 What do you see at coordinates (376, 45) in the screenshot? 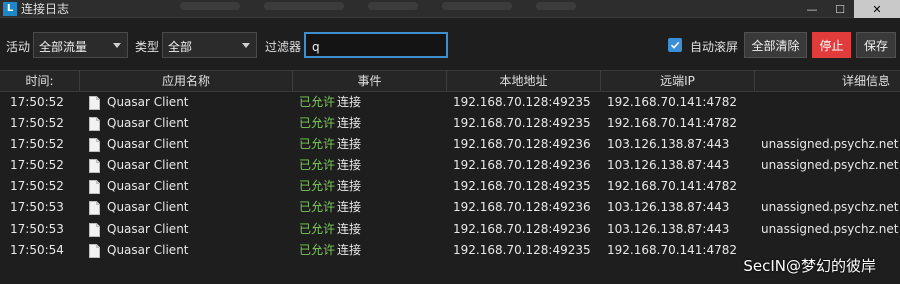
I see `filter-input` at bounding box center [376, 45].